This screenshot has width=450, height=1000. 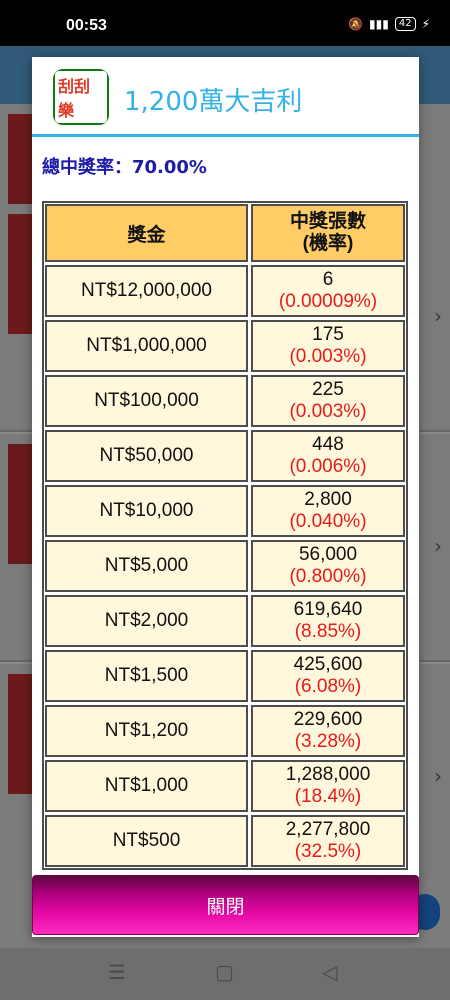 What do you see at coordinates (328, 521) in the screenshot?
I see `winning-probability: (0.040%)` at bounding box center [328, 521].